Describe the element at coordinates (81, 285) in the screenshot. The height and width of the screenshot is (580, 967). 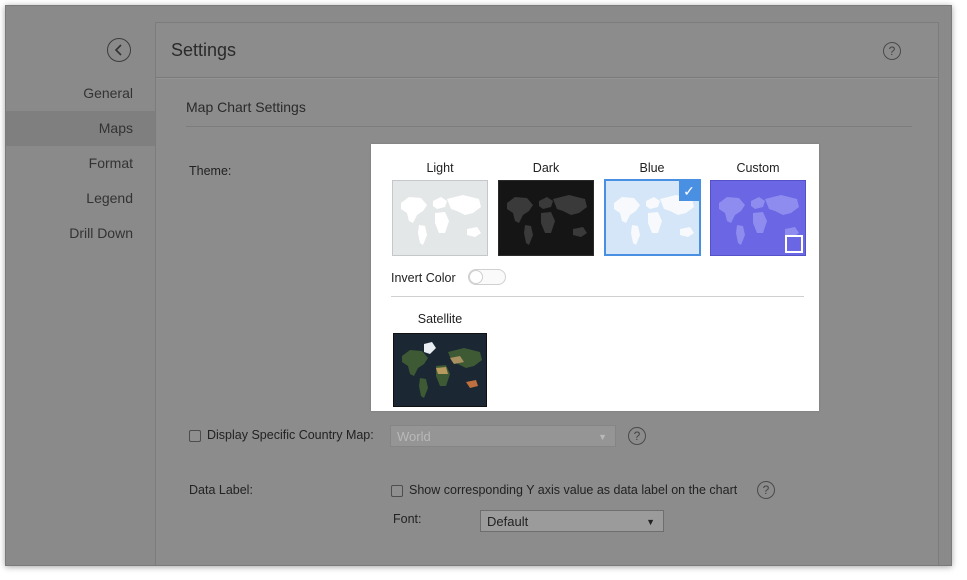
I see `sidebar: General Maps Format Legend Drill Down` at that location.